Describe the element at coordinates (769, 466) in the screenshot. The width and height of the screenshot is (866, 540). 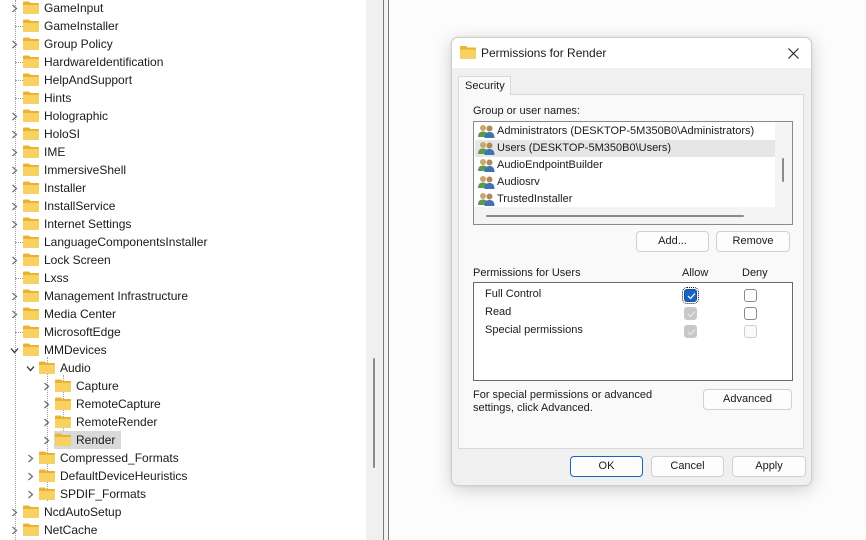
I see `apply-button: Apply` at that location.